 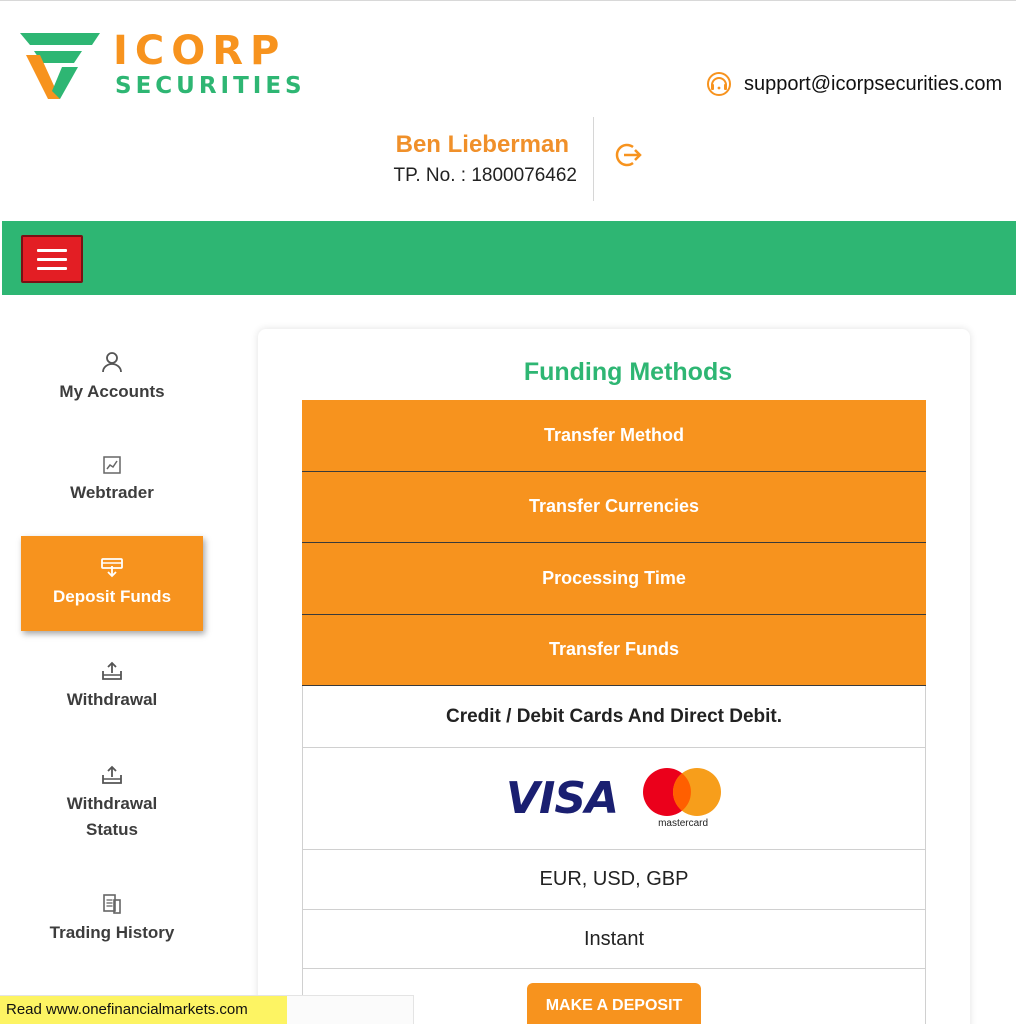 What do you see at coordinates (112, 391) in the screenshot?
I see `sidebar-item-label: My Accounts` at bounding box center [112, 391].